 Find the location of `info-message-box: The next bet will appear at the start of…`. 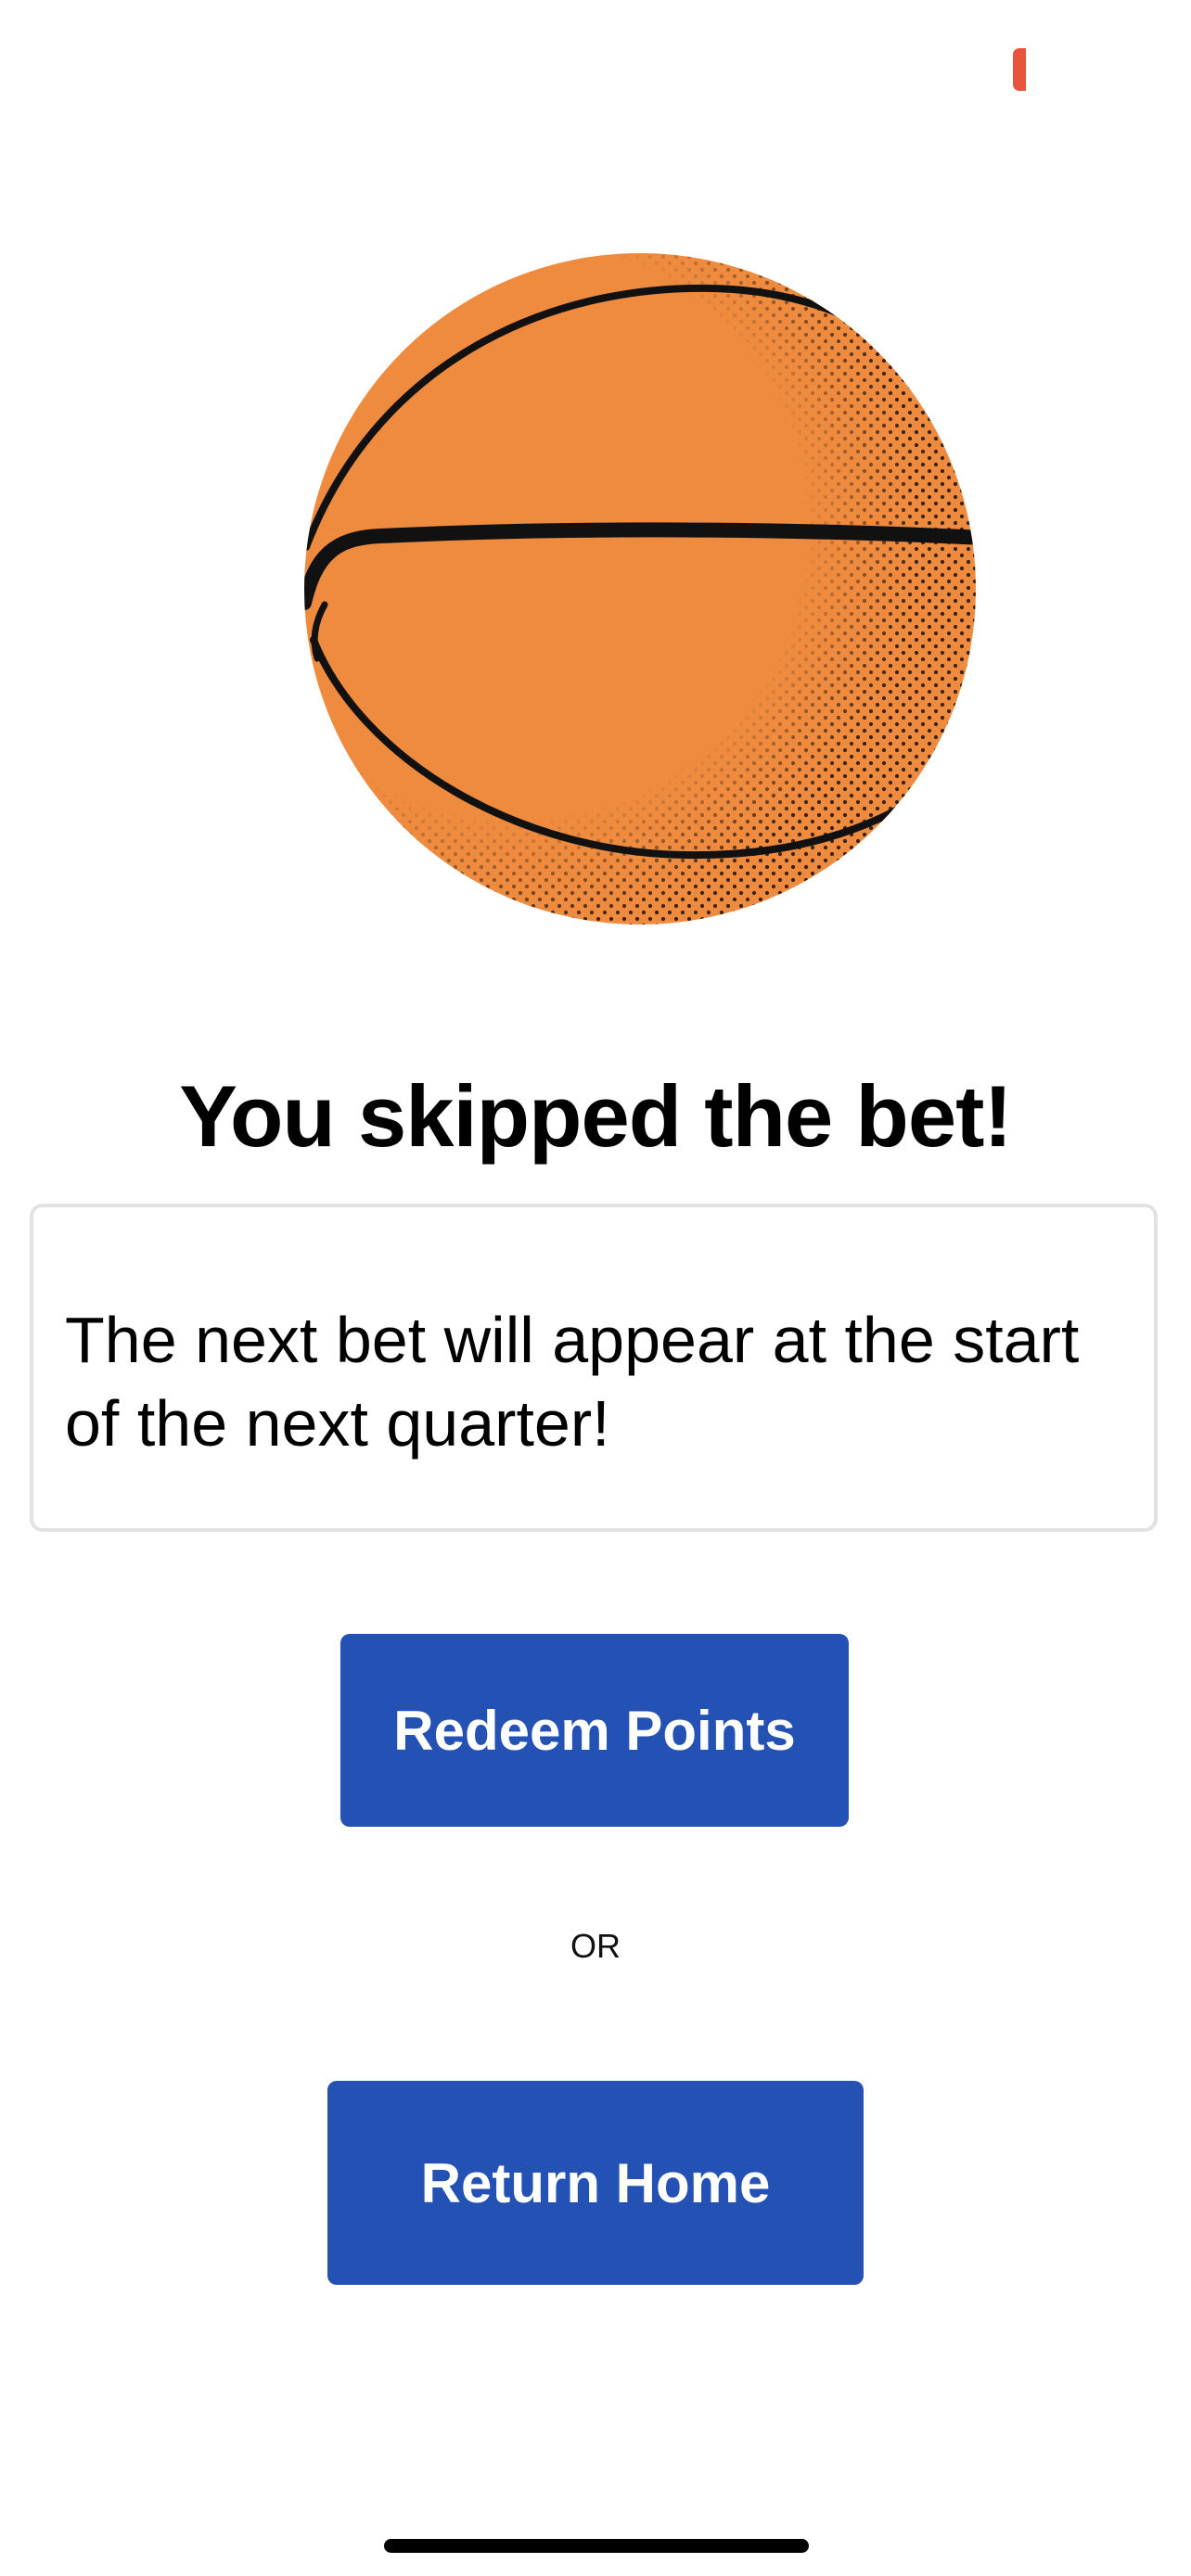

info-message-box: The next bet will appear at the start of… is located at coordinates (594, 1368).